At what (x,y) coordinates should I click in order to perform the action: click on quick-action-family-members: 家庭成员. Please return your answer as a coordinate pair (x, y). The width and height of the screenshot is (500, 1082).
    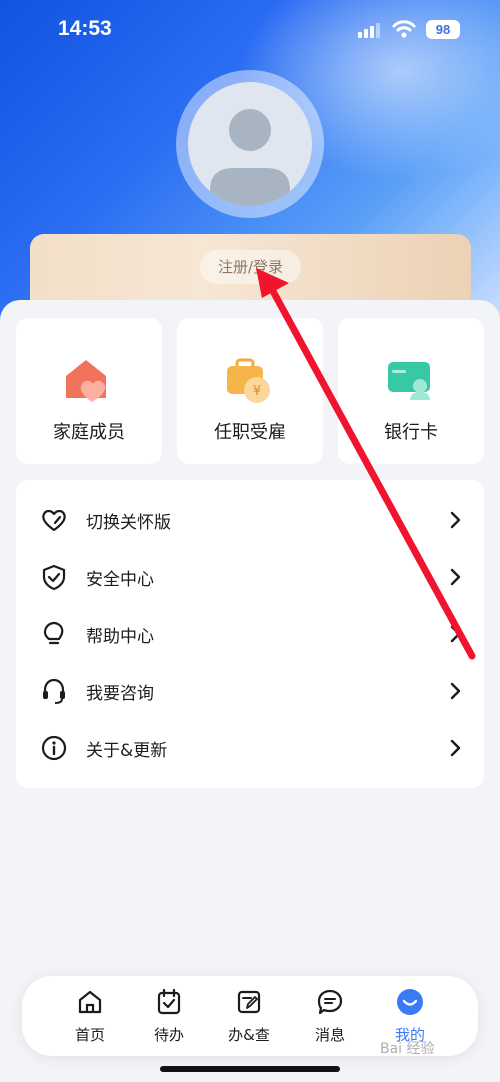
    Looking at the image, I should click on (89, 391).